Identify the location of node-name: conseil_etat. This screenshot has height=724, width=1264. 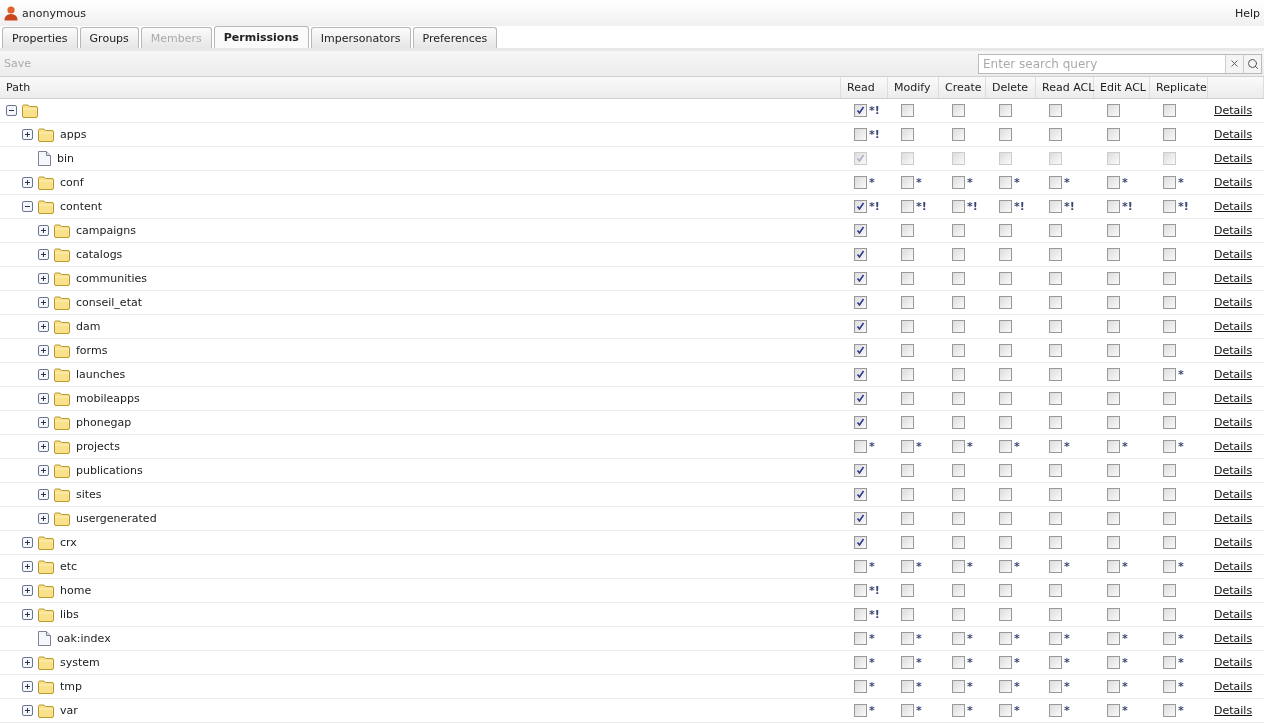
(109, 302).